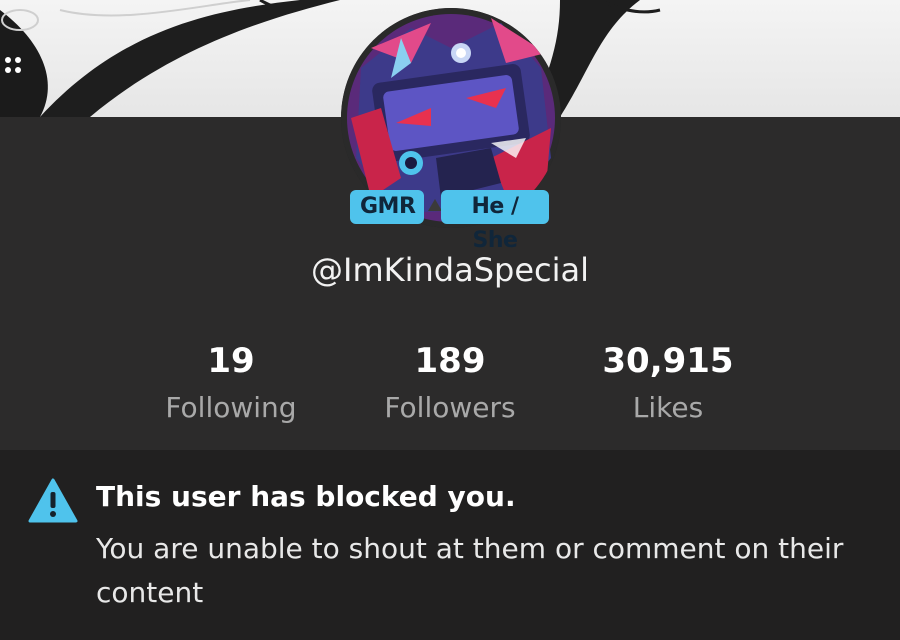  I want to click on followers-stat: 189 Followers, so click(450, 383).